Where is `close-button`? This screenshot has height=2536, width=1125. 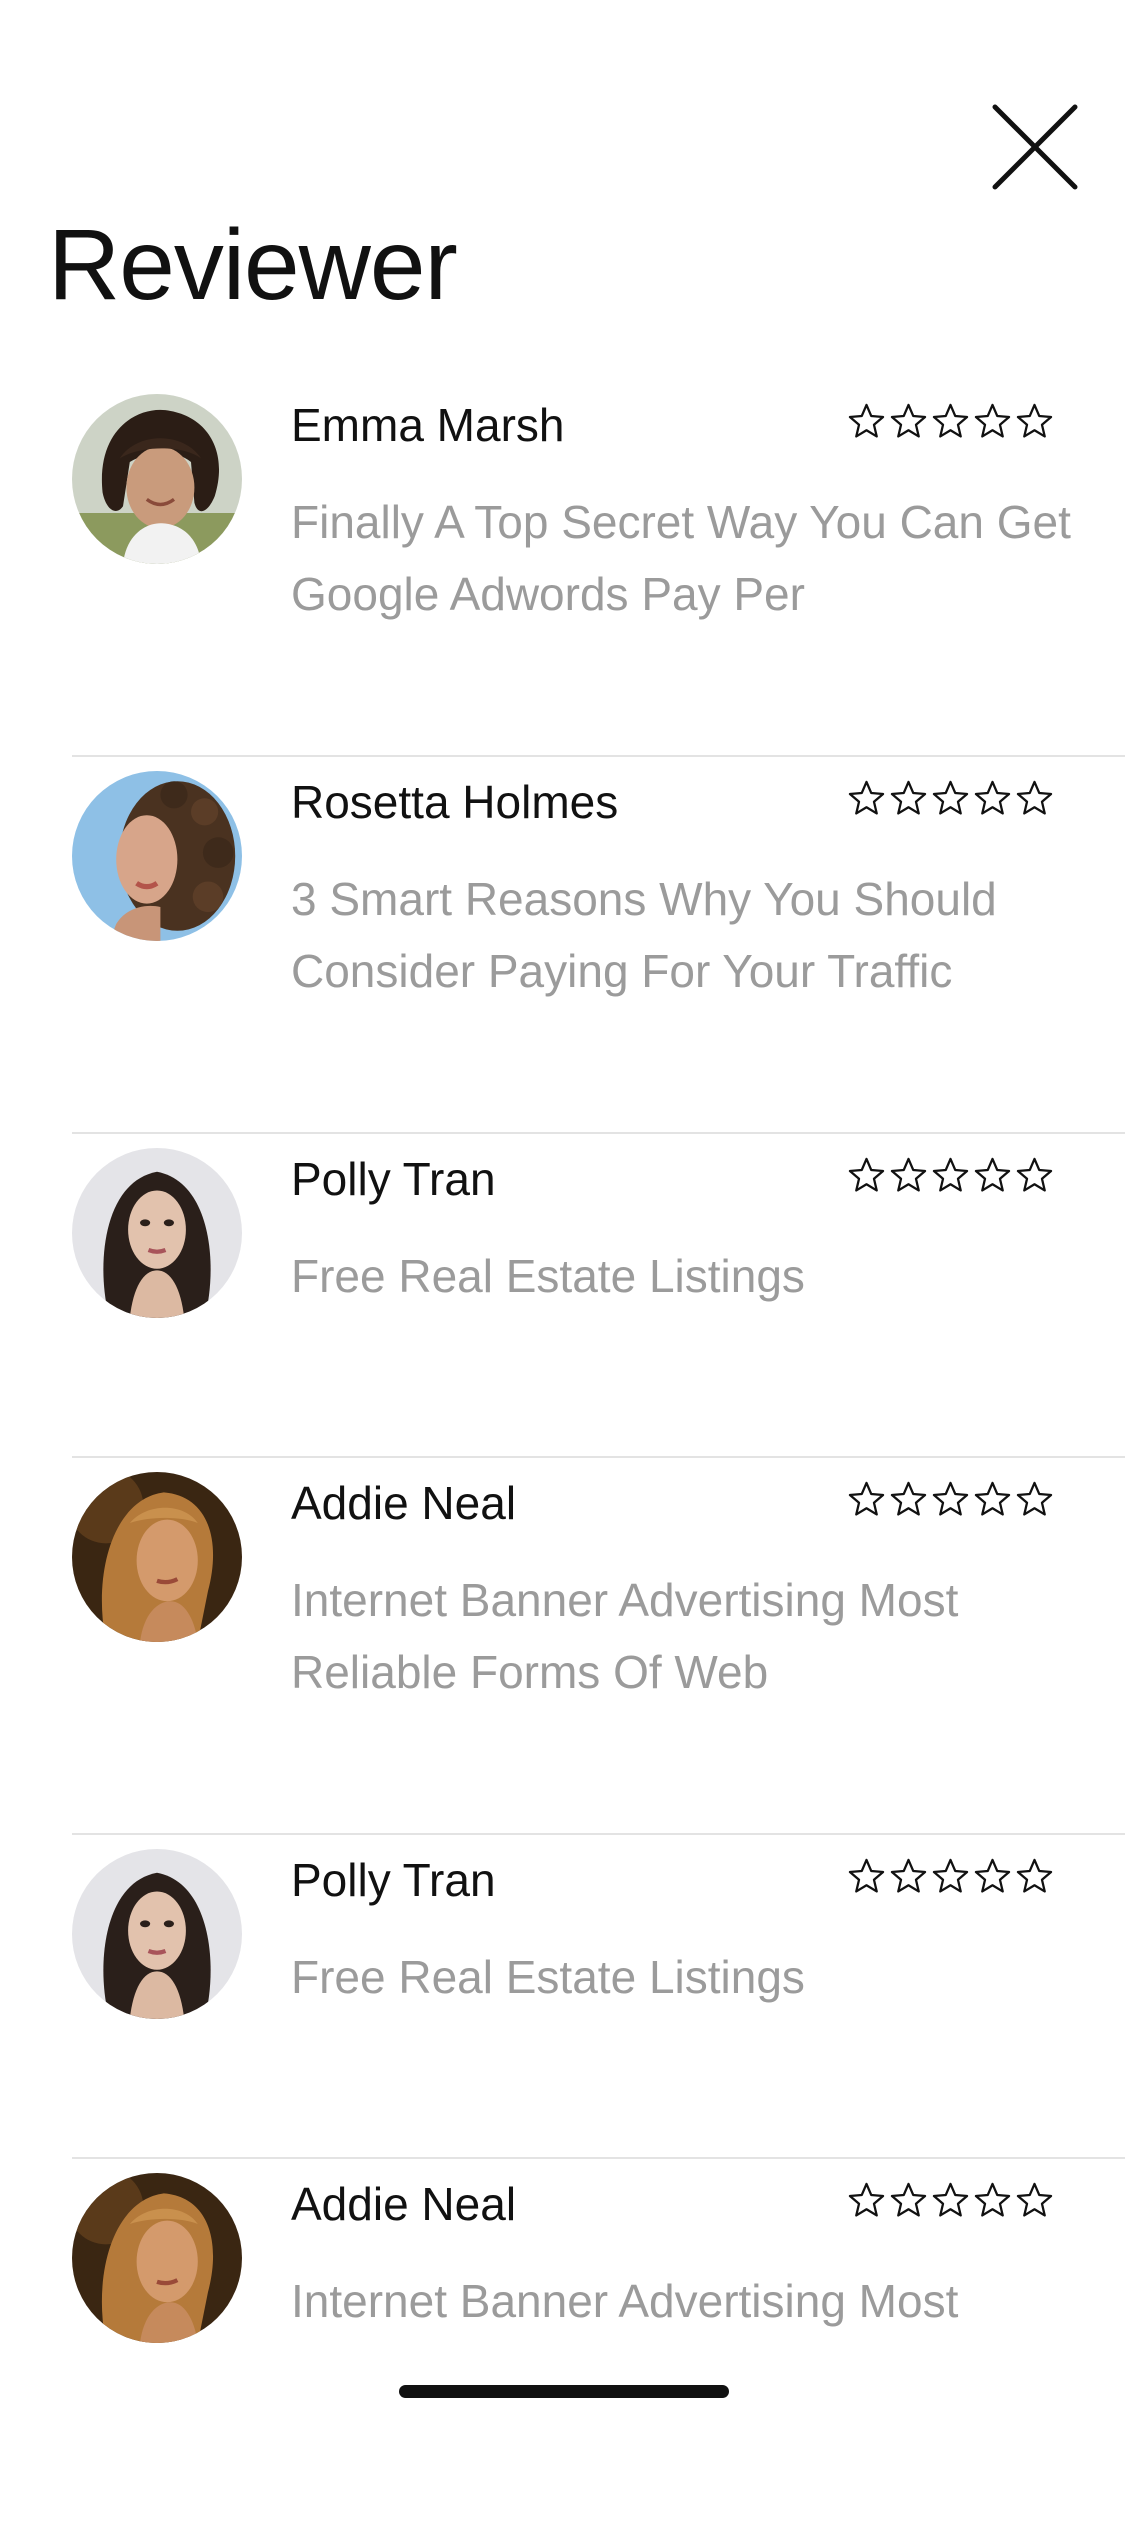
close-button is located at coordinates (1035, 147).